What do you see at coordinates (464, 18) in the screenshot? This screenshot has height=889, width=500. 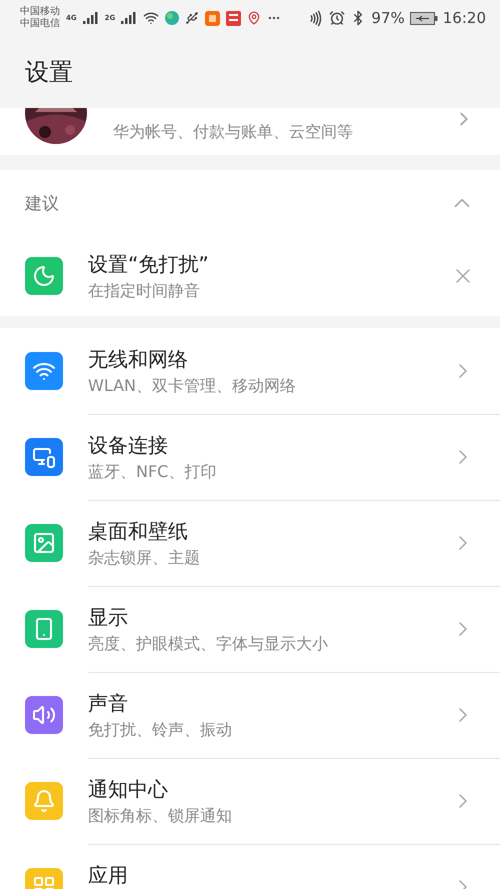 I see `clock-time: 16:20` at bounding box center [464, 18].